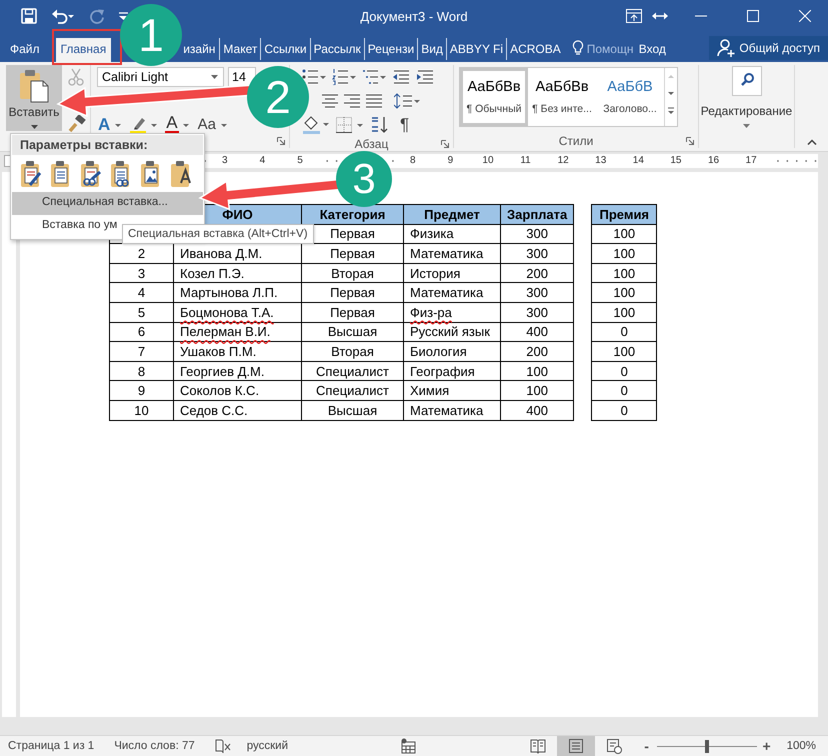 The width and height of the screenshot is (828, 756). Describe the element at coordinates (120, 174) in the screenshot. I see `clipboard-link-icon` at that location.